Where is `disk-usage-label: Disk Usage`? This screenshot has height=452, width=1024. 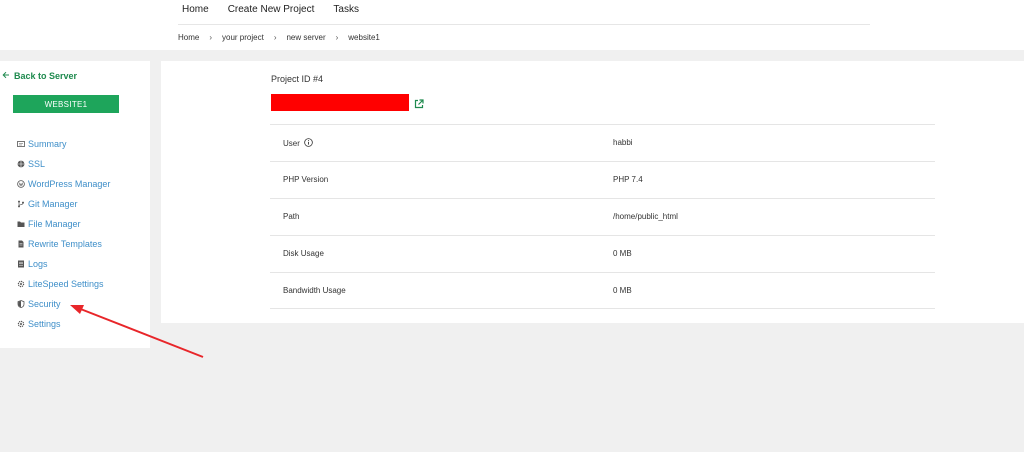
disk-usage-label: Disk Usage is located at coordinates (303, 253).